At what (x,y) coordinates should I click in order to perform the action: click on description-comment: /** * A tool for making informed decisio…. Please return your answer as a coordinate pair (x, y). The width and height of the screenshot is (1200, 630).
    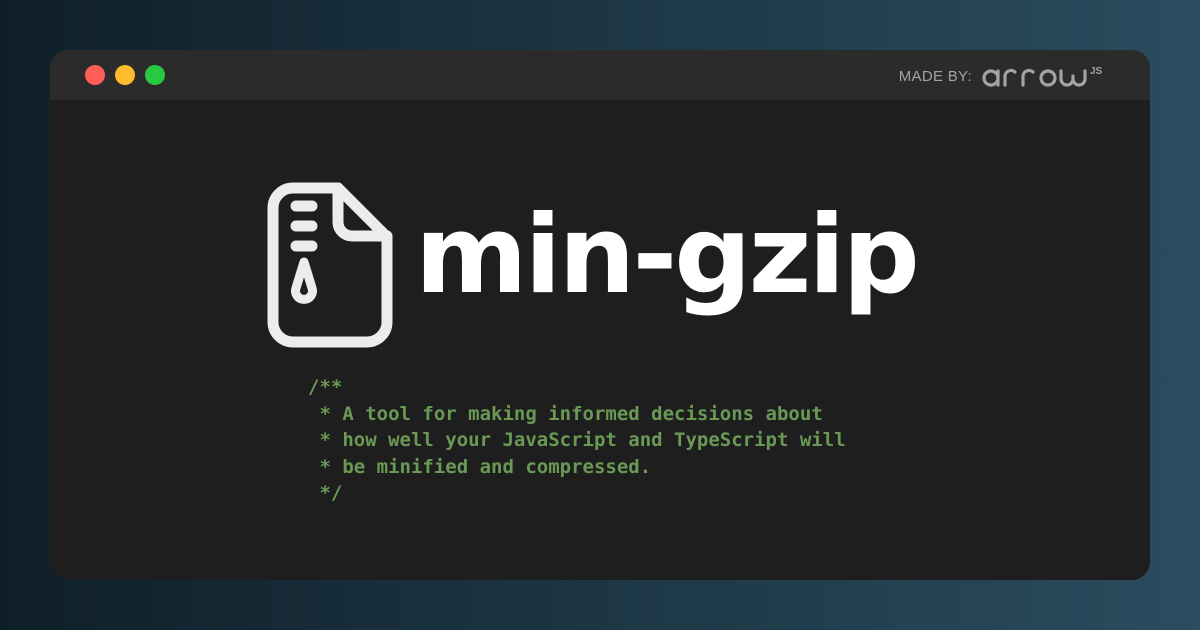
    Looking at the image, I should click on (577, 440).